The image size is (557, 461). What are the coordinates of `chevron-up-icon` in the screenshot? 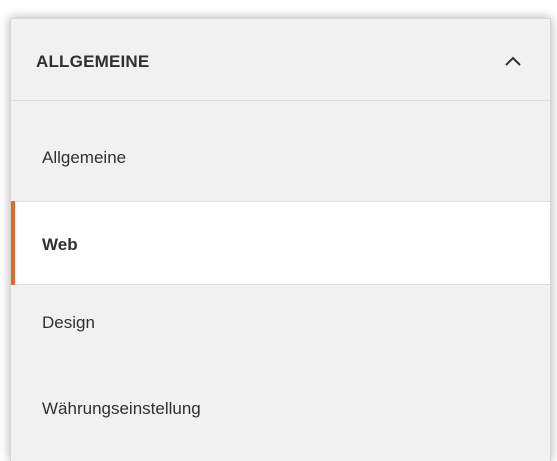 It's located at (513, 61).